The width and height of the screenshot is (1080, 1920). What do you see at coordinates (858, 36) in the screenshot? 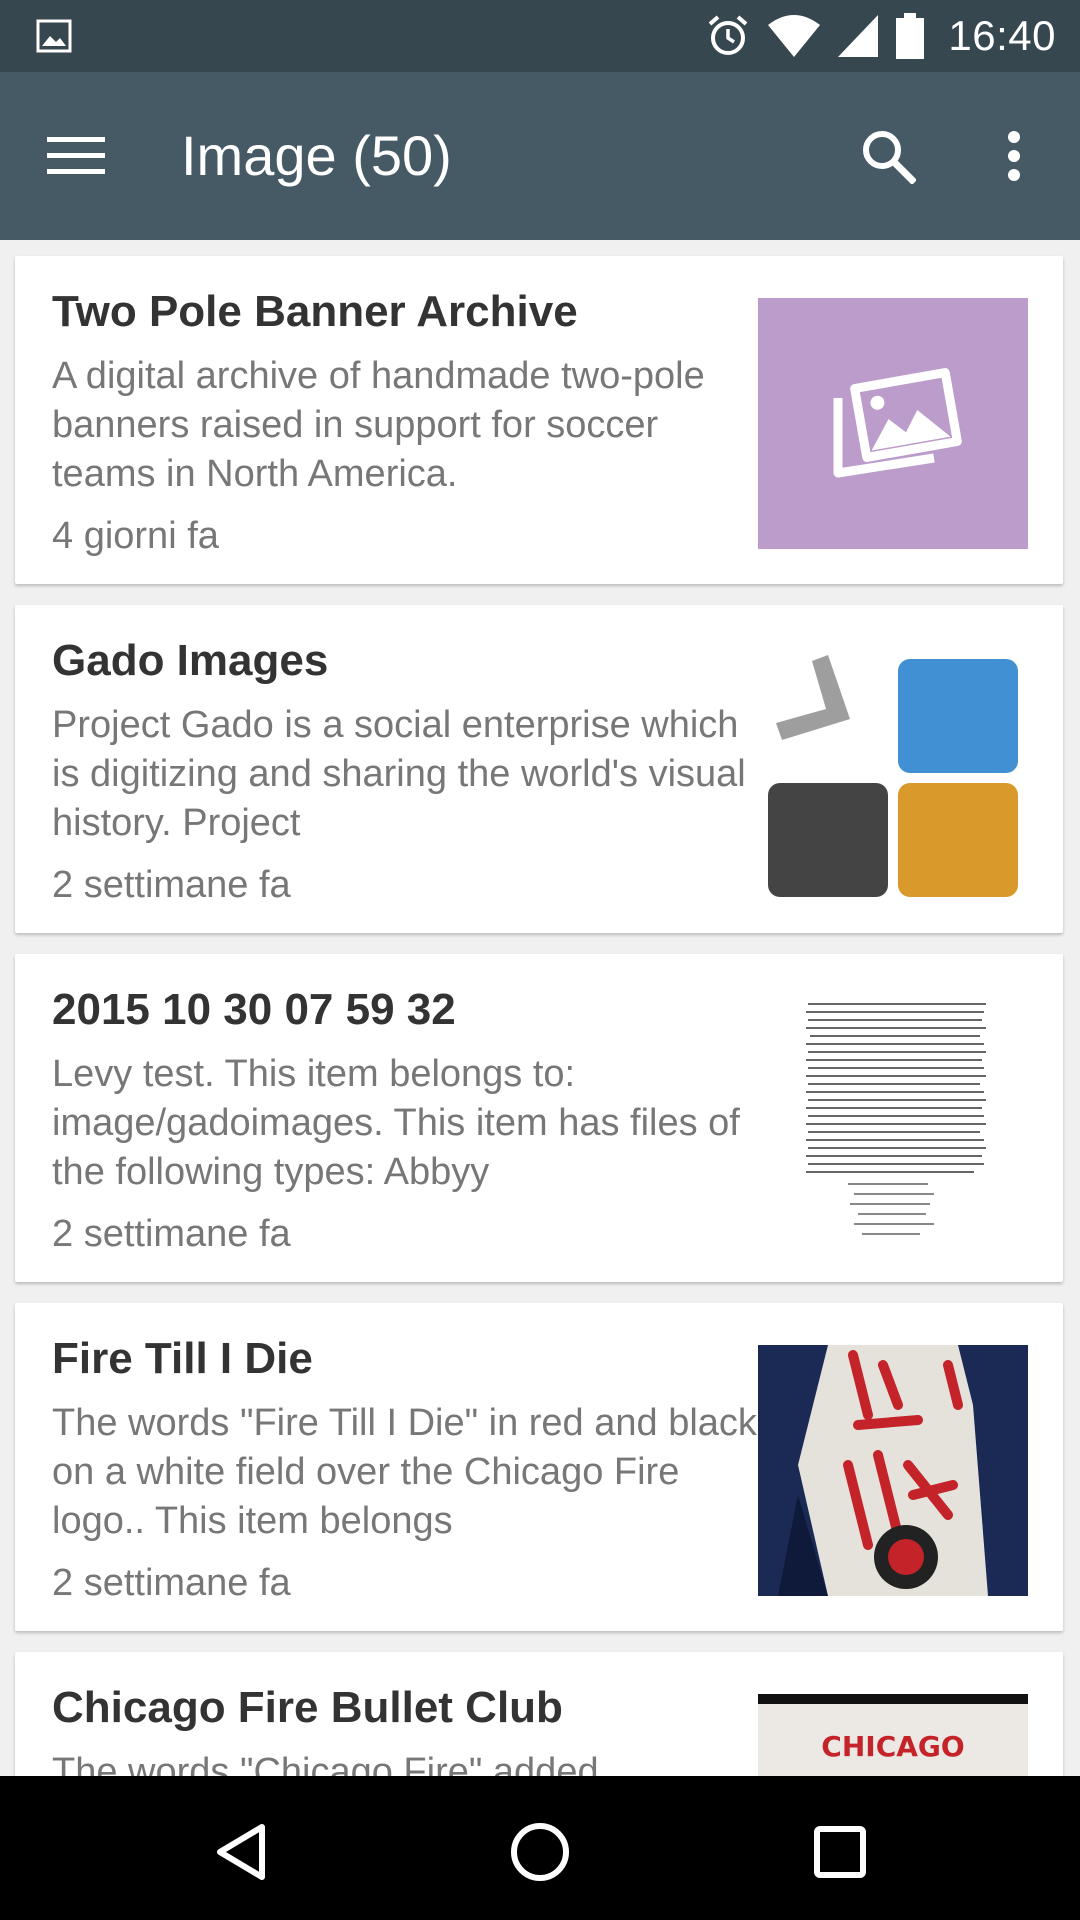
I see `signal-icon` at bounding box center [858, 36].